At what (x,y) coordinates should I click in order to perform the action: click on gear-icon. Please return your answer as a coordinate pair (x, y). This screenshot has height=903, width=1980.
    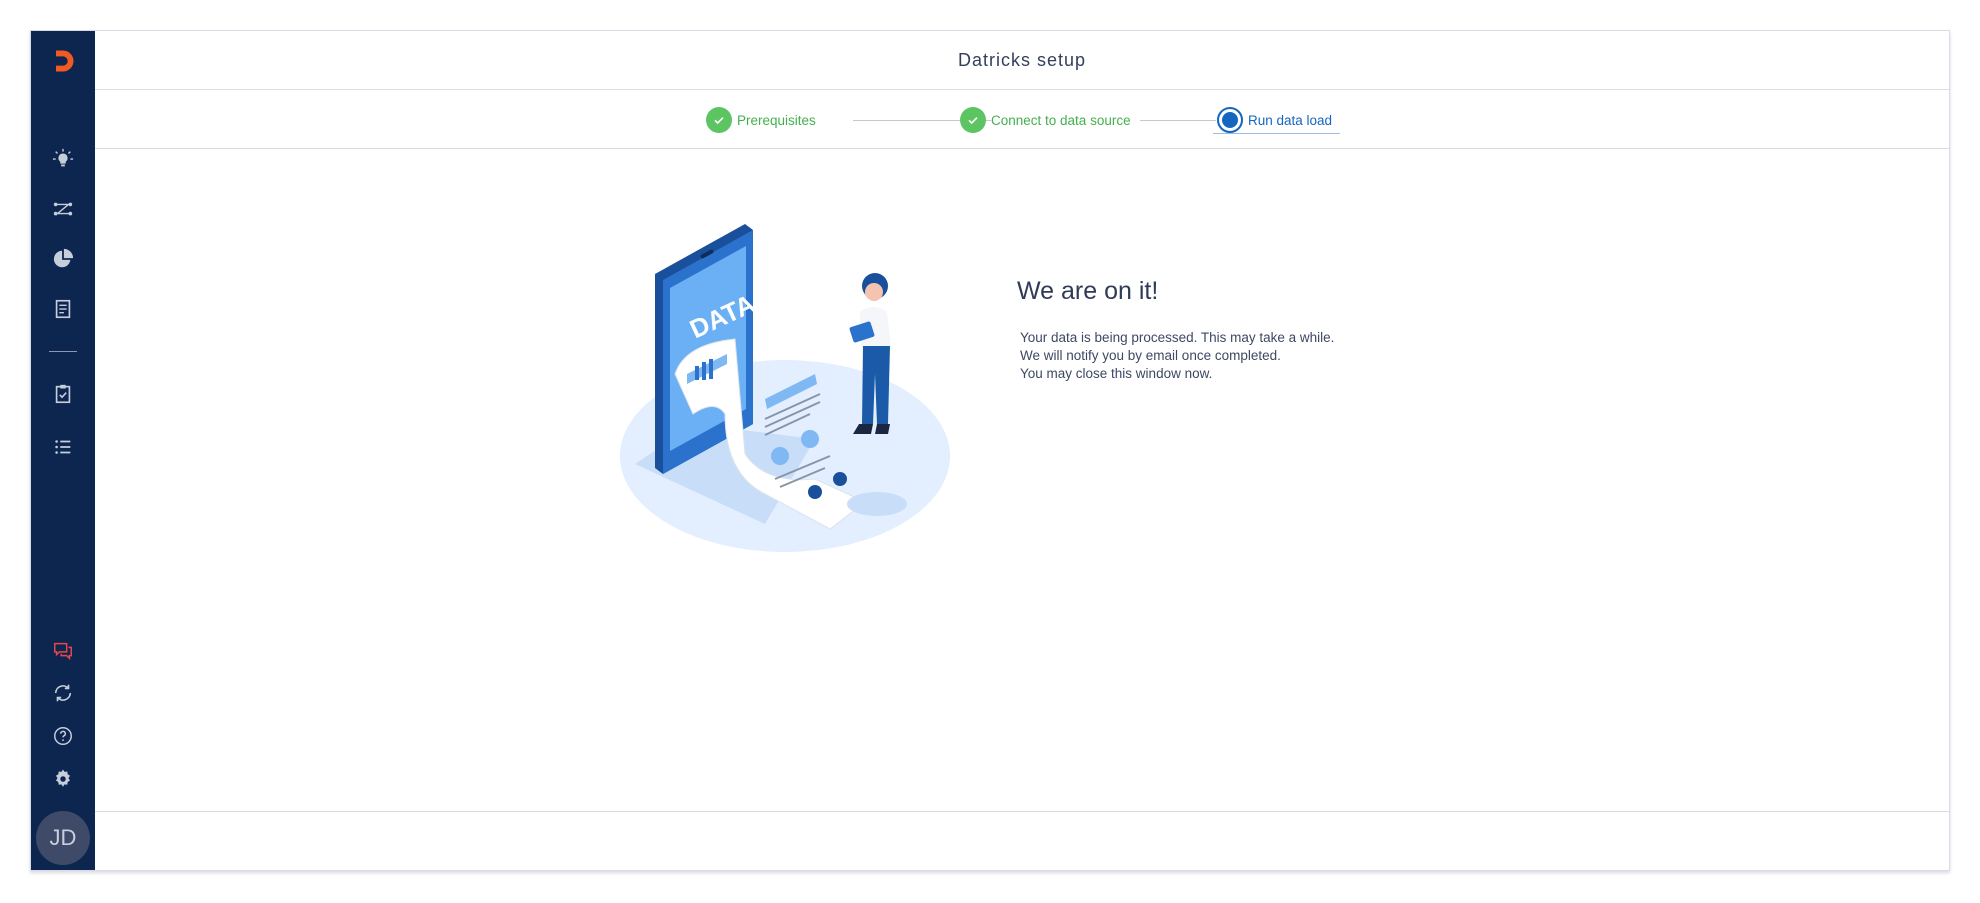
    Looking at the image, I should click on (63, 779).